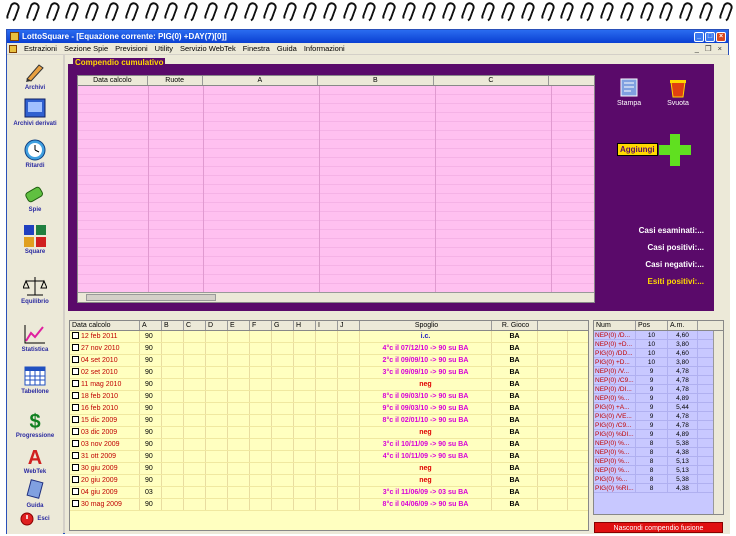 This screenshot has height=536, width=736. What do you see at coordinates (699, 36) in the screenshot?
I see `minimize-button: _` at bounding box center [699, 36].